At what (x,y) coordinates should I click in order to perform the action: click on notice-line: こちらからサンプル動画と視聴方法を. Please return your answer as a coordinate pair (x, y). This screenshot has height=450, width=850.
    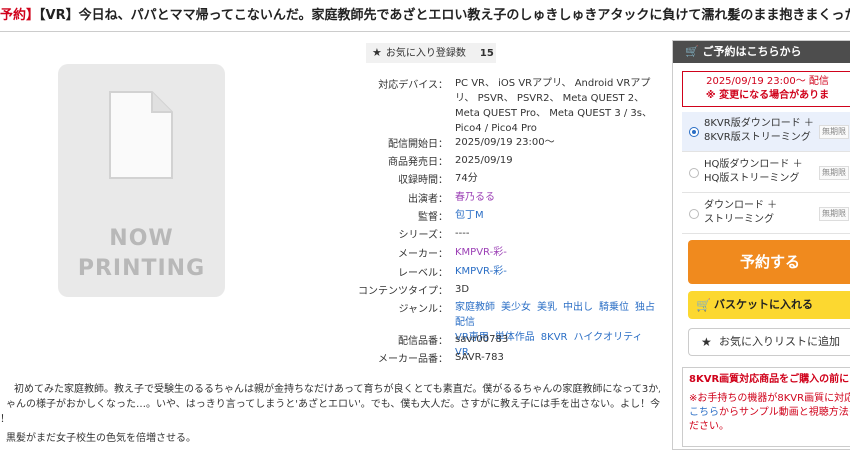
    Looking at the image, I should click on (769, 413).